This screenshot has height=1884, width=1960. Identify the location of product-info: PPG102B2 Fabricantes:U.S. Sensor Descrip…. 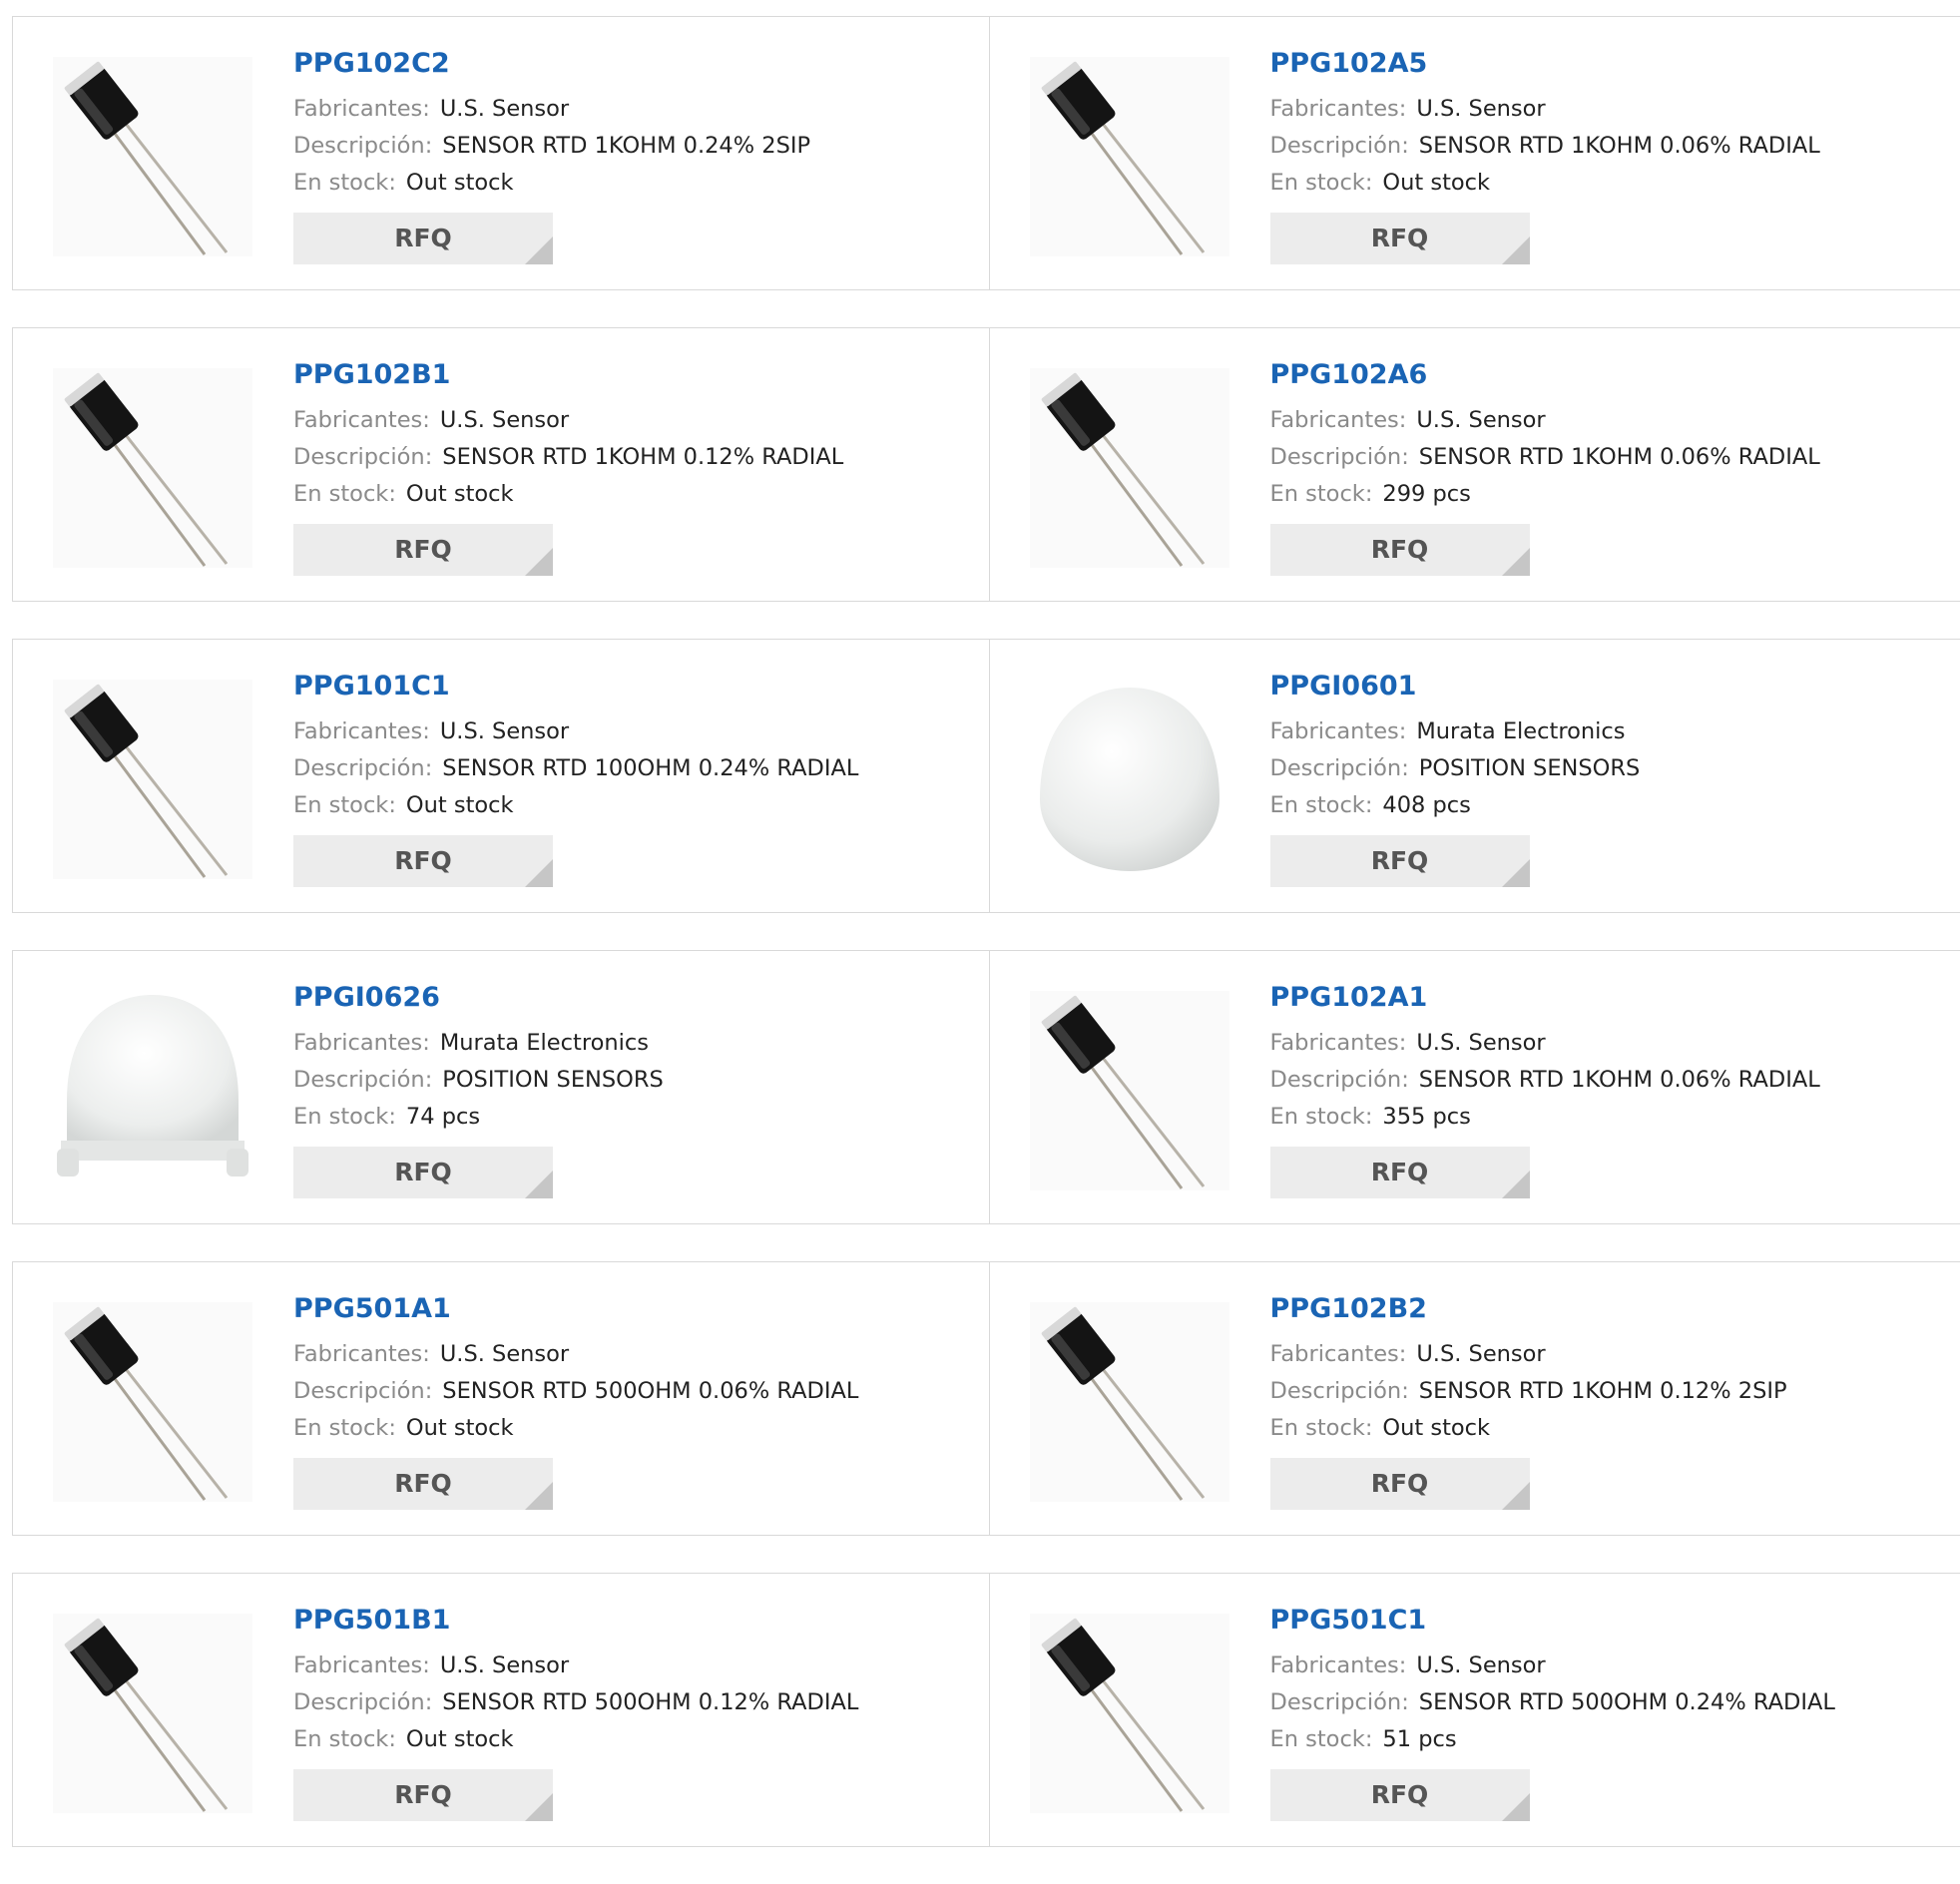
(1528, 1401).